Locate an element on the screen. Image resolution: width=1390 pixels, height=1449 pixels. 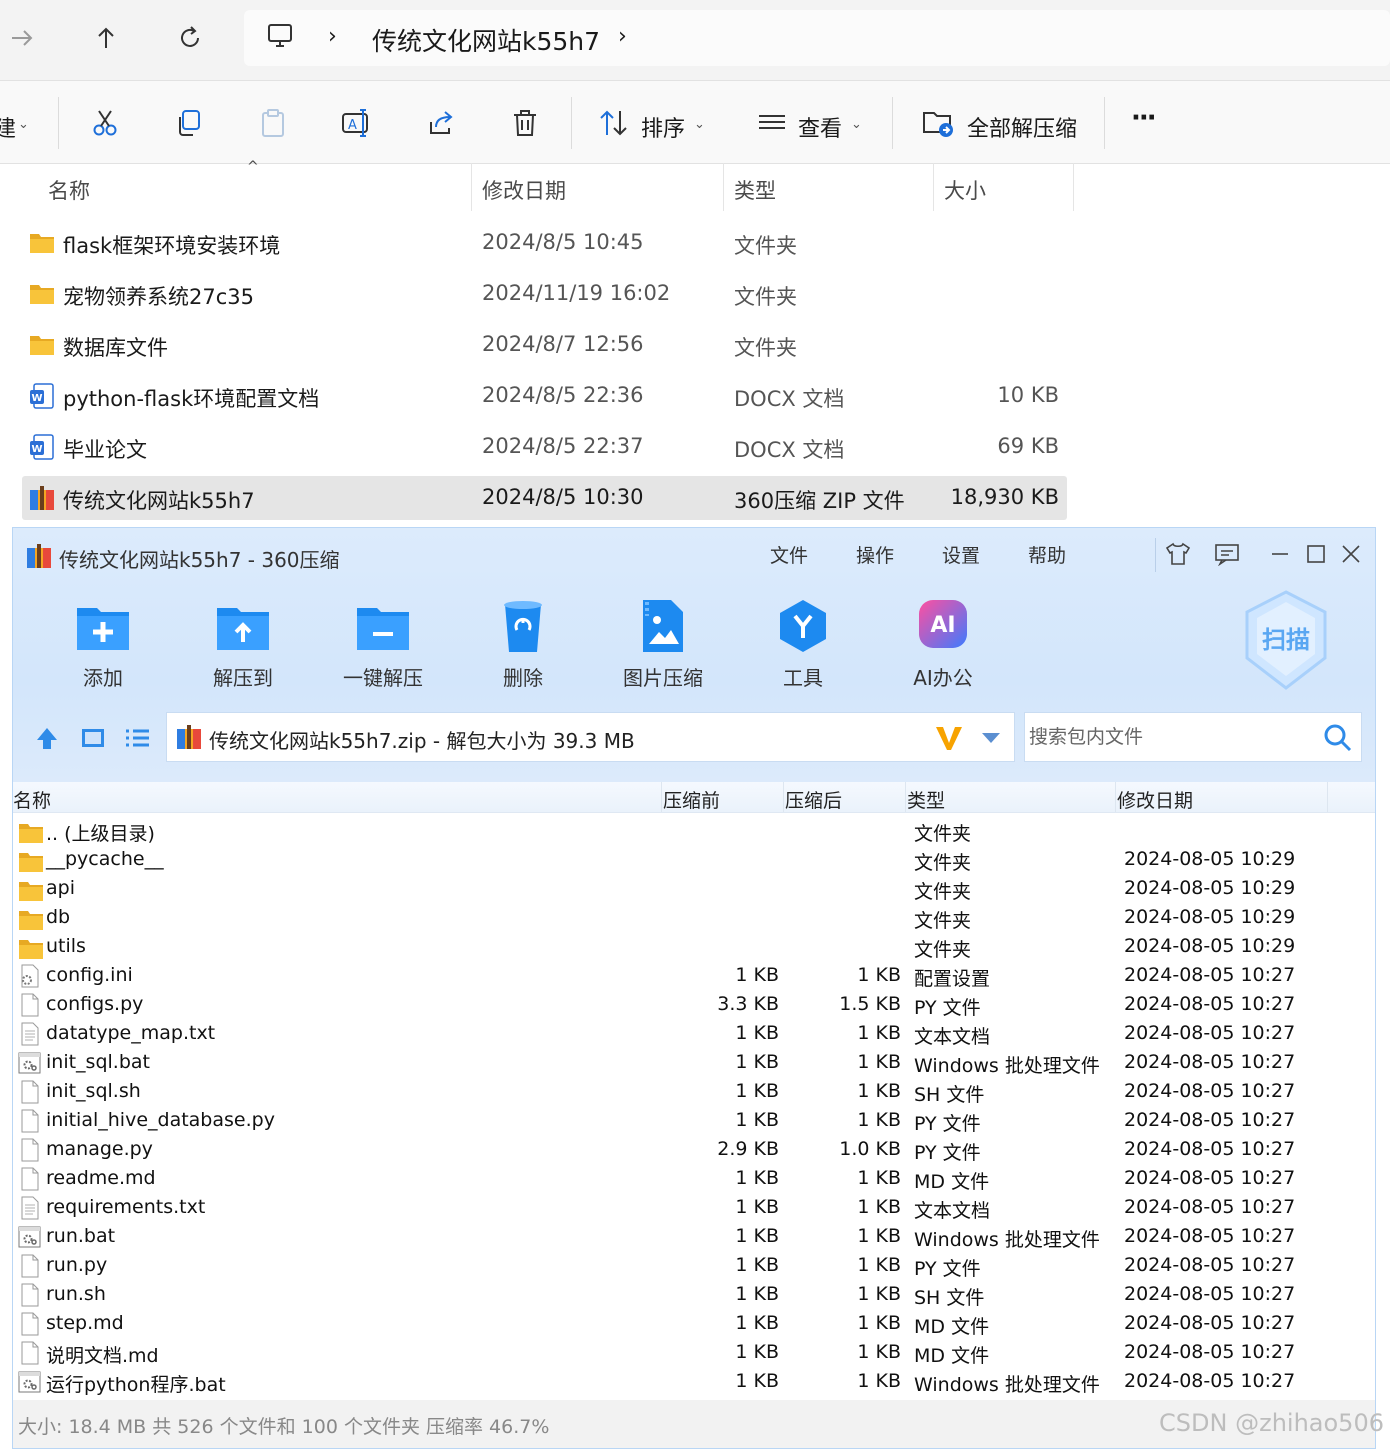
menu-file: 文件 is located at coordinates (789, 554).